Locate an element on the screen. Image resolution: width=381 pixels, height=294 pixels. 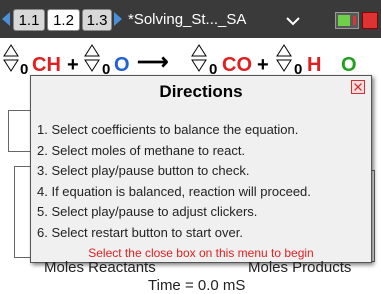
coef-stepper-oxygen is located at coordinates (92, 58).